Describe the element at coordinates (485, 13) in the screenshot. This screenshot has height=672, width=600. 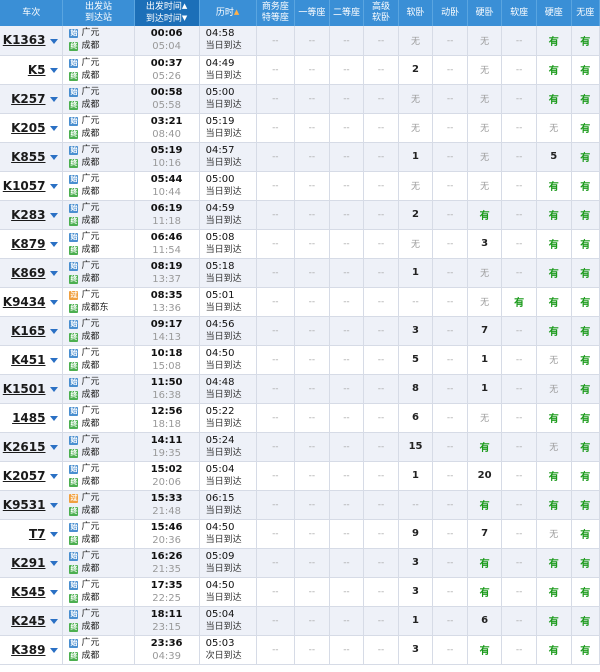
I see `col-hard-sleeper: 硬卧` at that location.